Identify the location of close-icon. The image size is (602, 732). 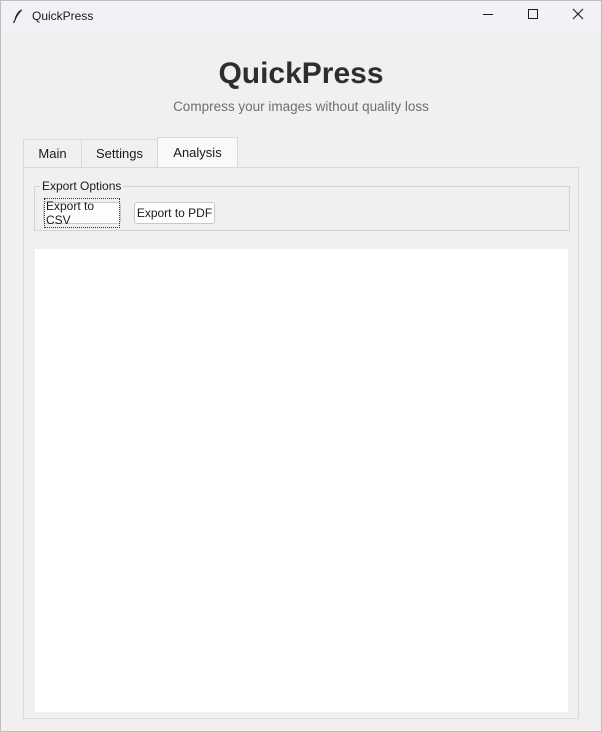
(578, 16).